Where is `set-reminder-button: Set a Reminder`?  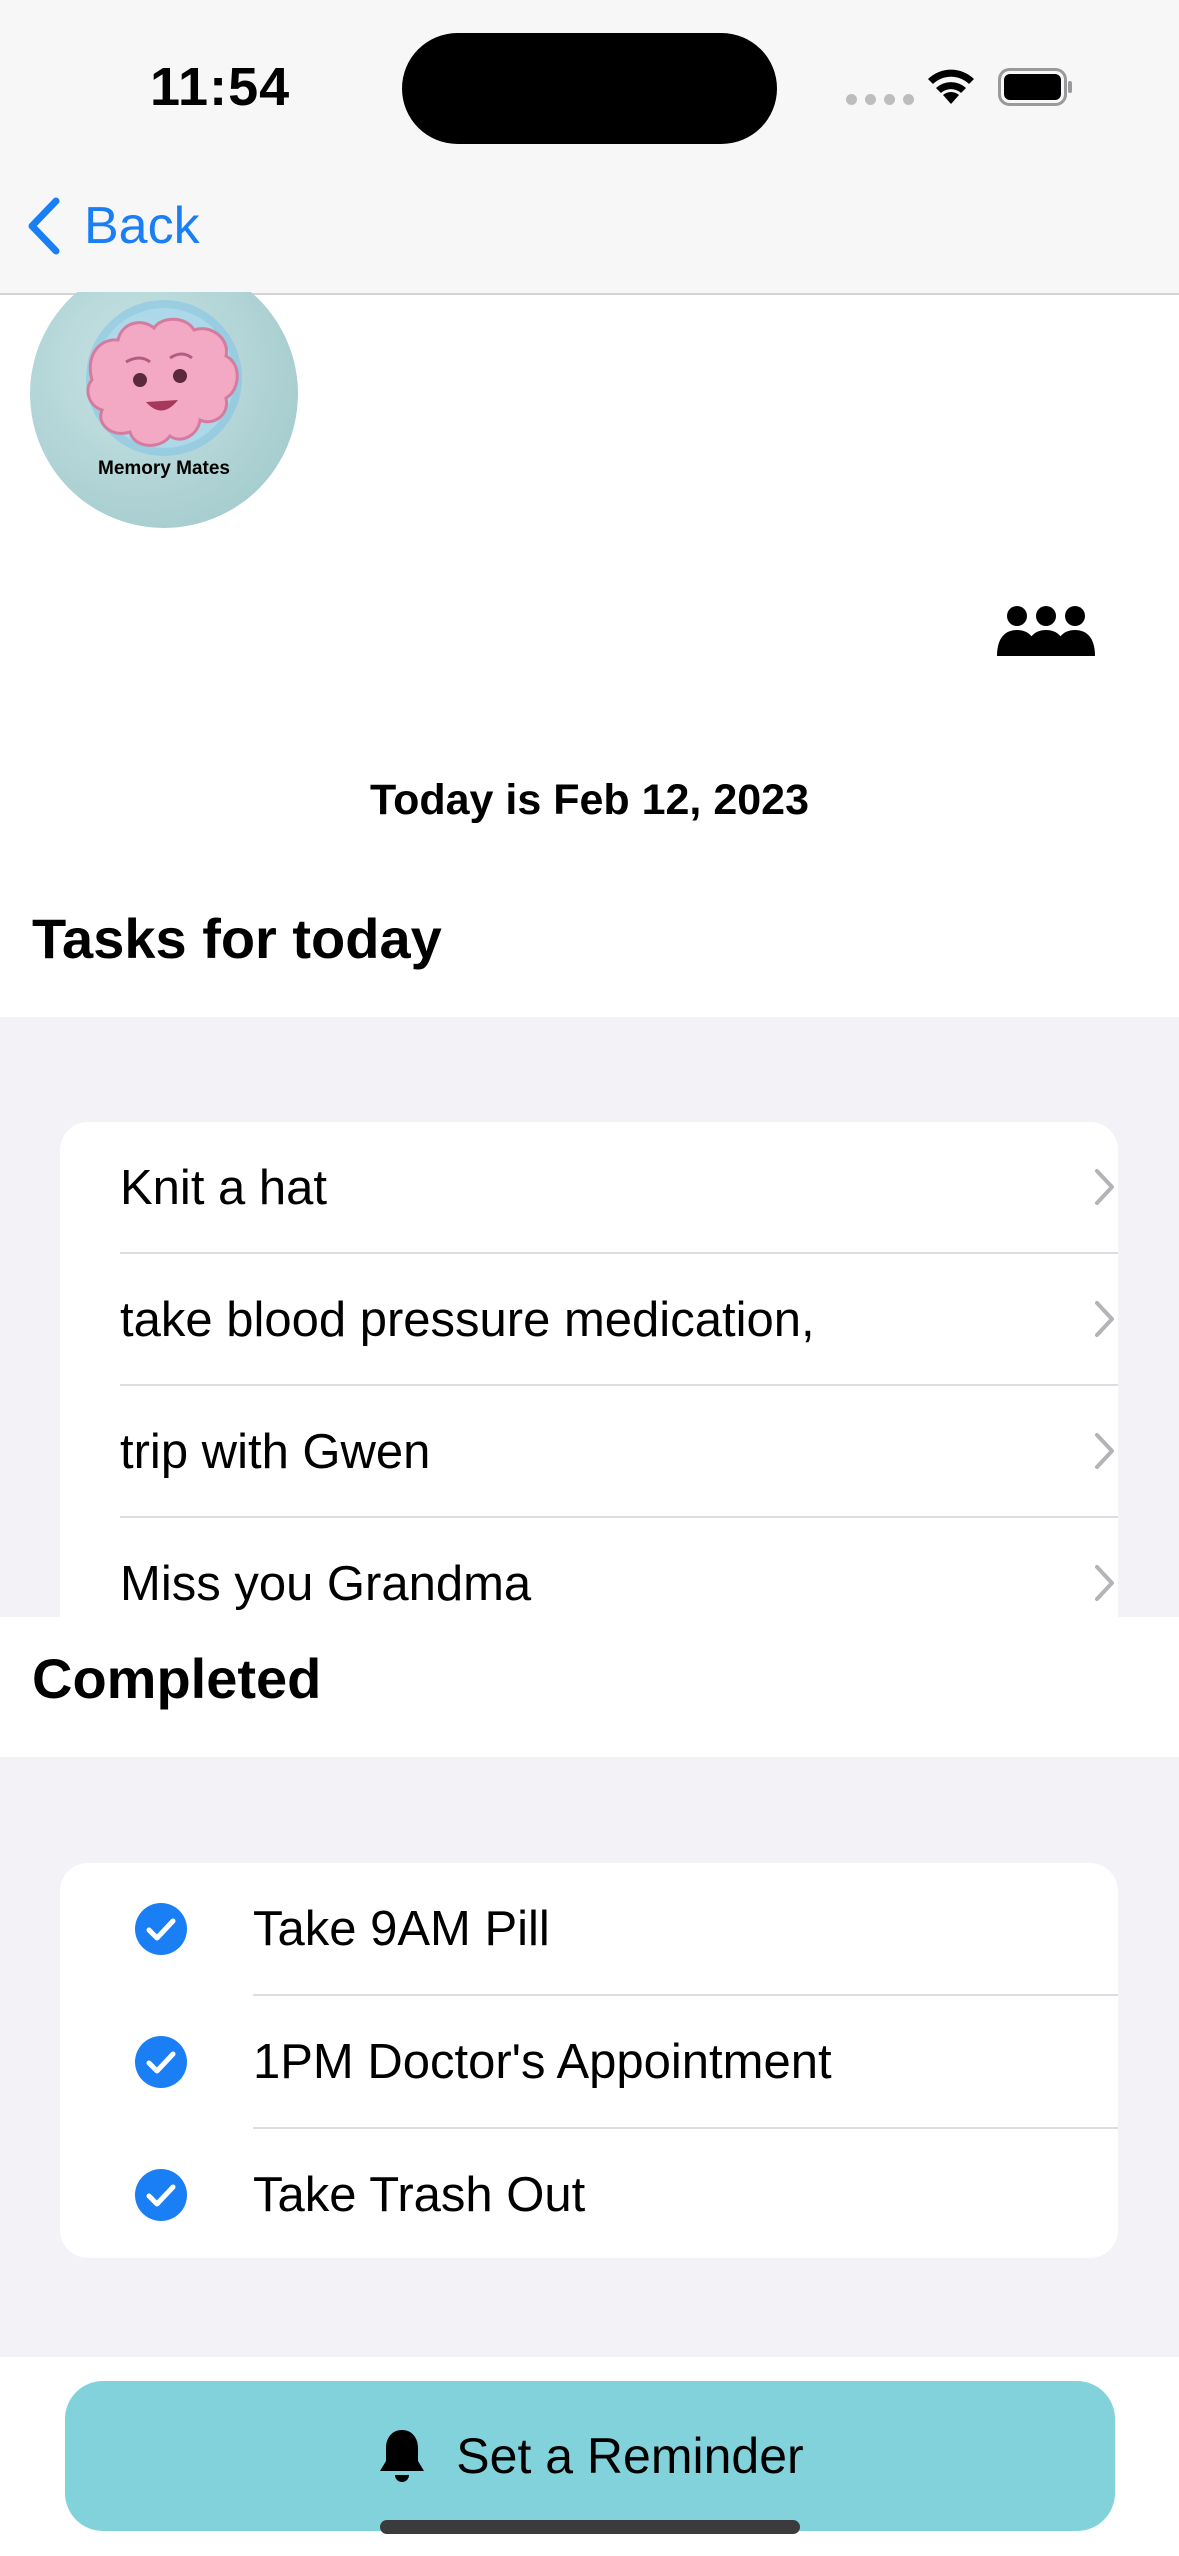
set-reminder-button: Set a Reminder is located at coordinates (590, 2456).